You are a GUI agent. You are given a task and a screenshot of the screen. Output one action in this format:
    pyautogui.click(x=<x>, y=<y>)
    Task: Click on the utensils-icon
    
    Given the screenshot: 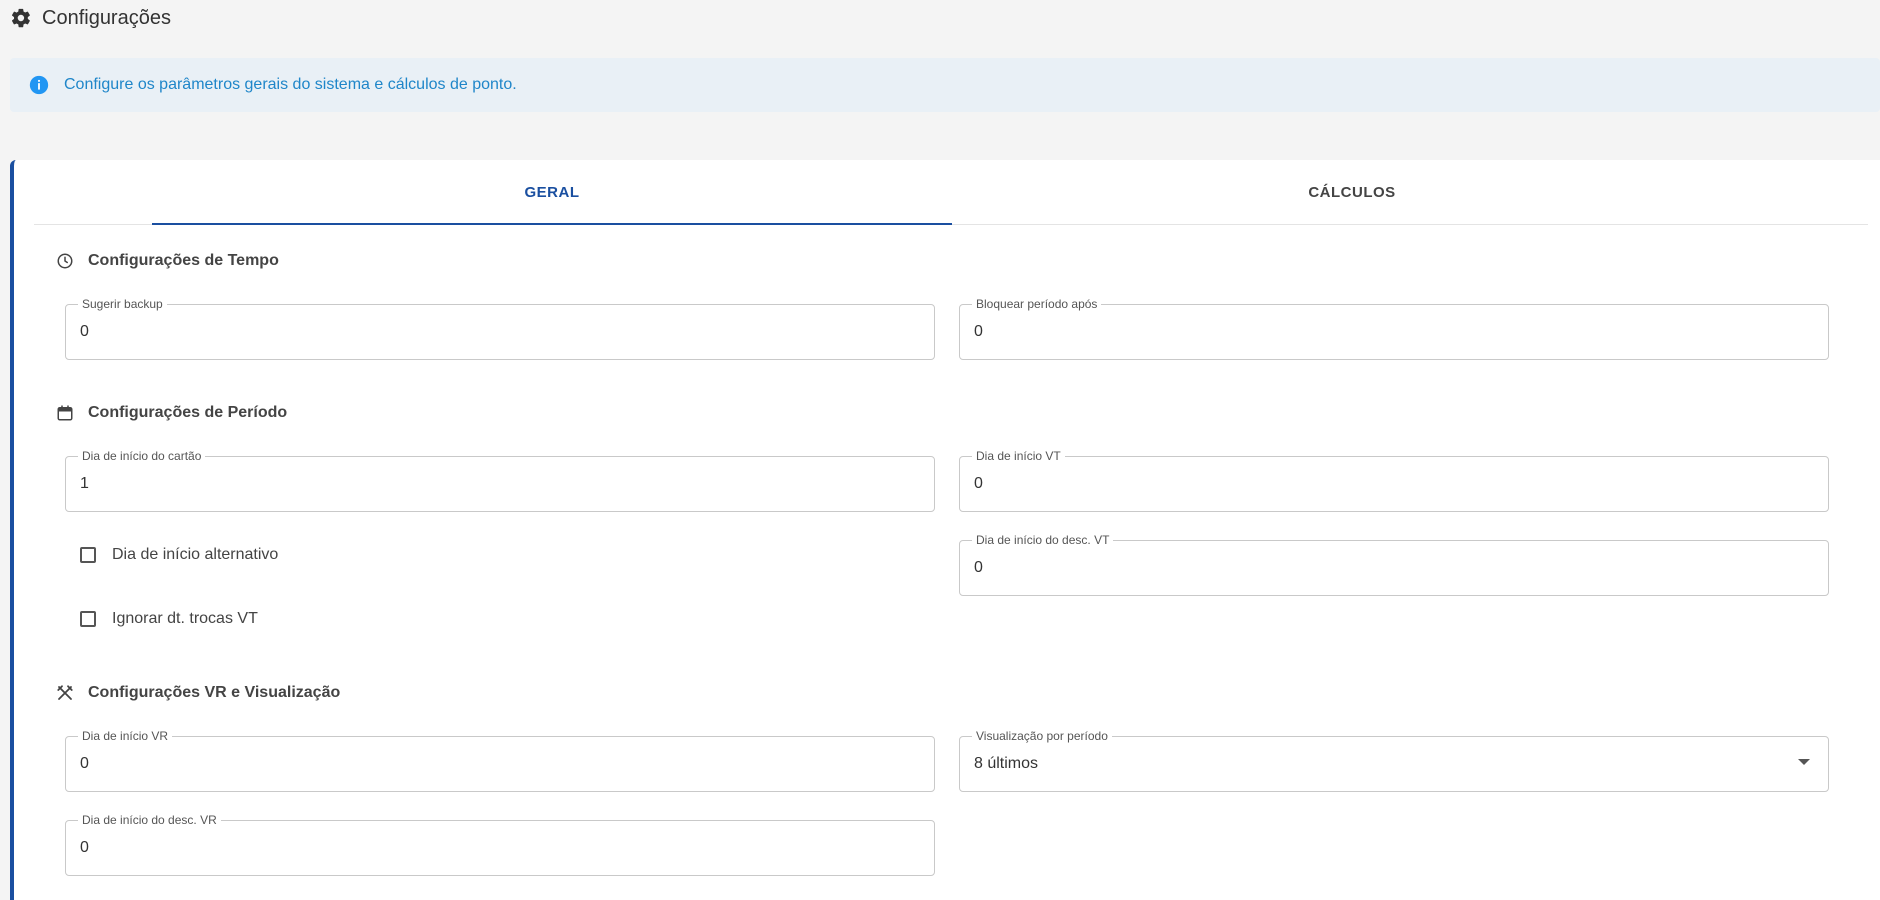 What is the action you would take?
    pyautogui.click(x=65, y=692)
    